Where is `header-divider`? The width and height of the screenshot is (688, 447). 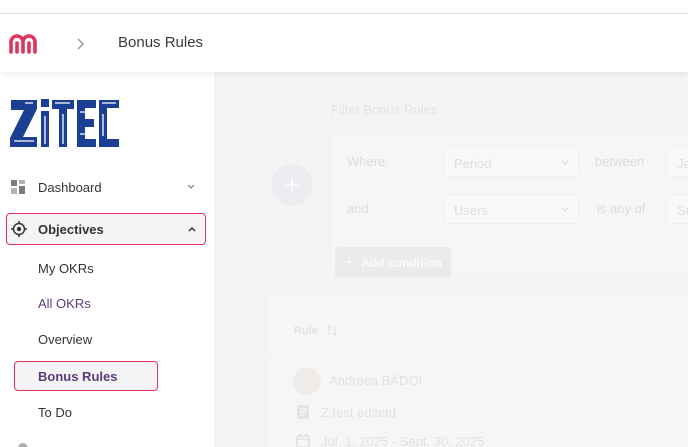 header-divider is located at coordinates (478, 352).